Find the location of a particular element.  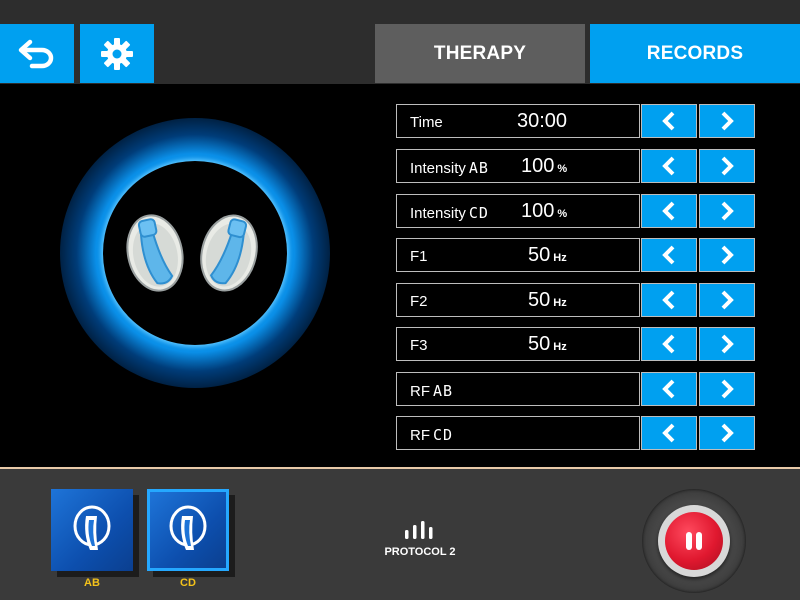

pause-ring is located at coordinates (694, 541).